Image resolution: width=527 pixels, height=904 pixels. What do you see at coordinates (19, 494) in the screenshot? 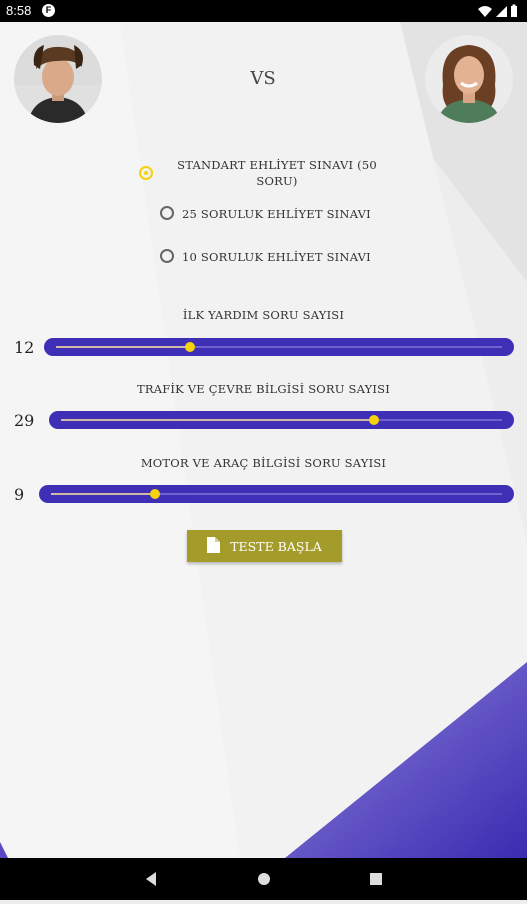
I see `slider-value-motor: 9` at bounding box center [19, 494].